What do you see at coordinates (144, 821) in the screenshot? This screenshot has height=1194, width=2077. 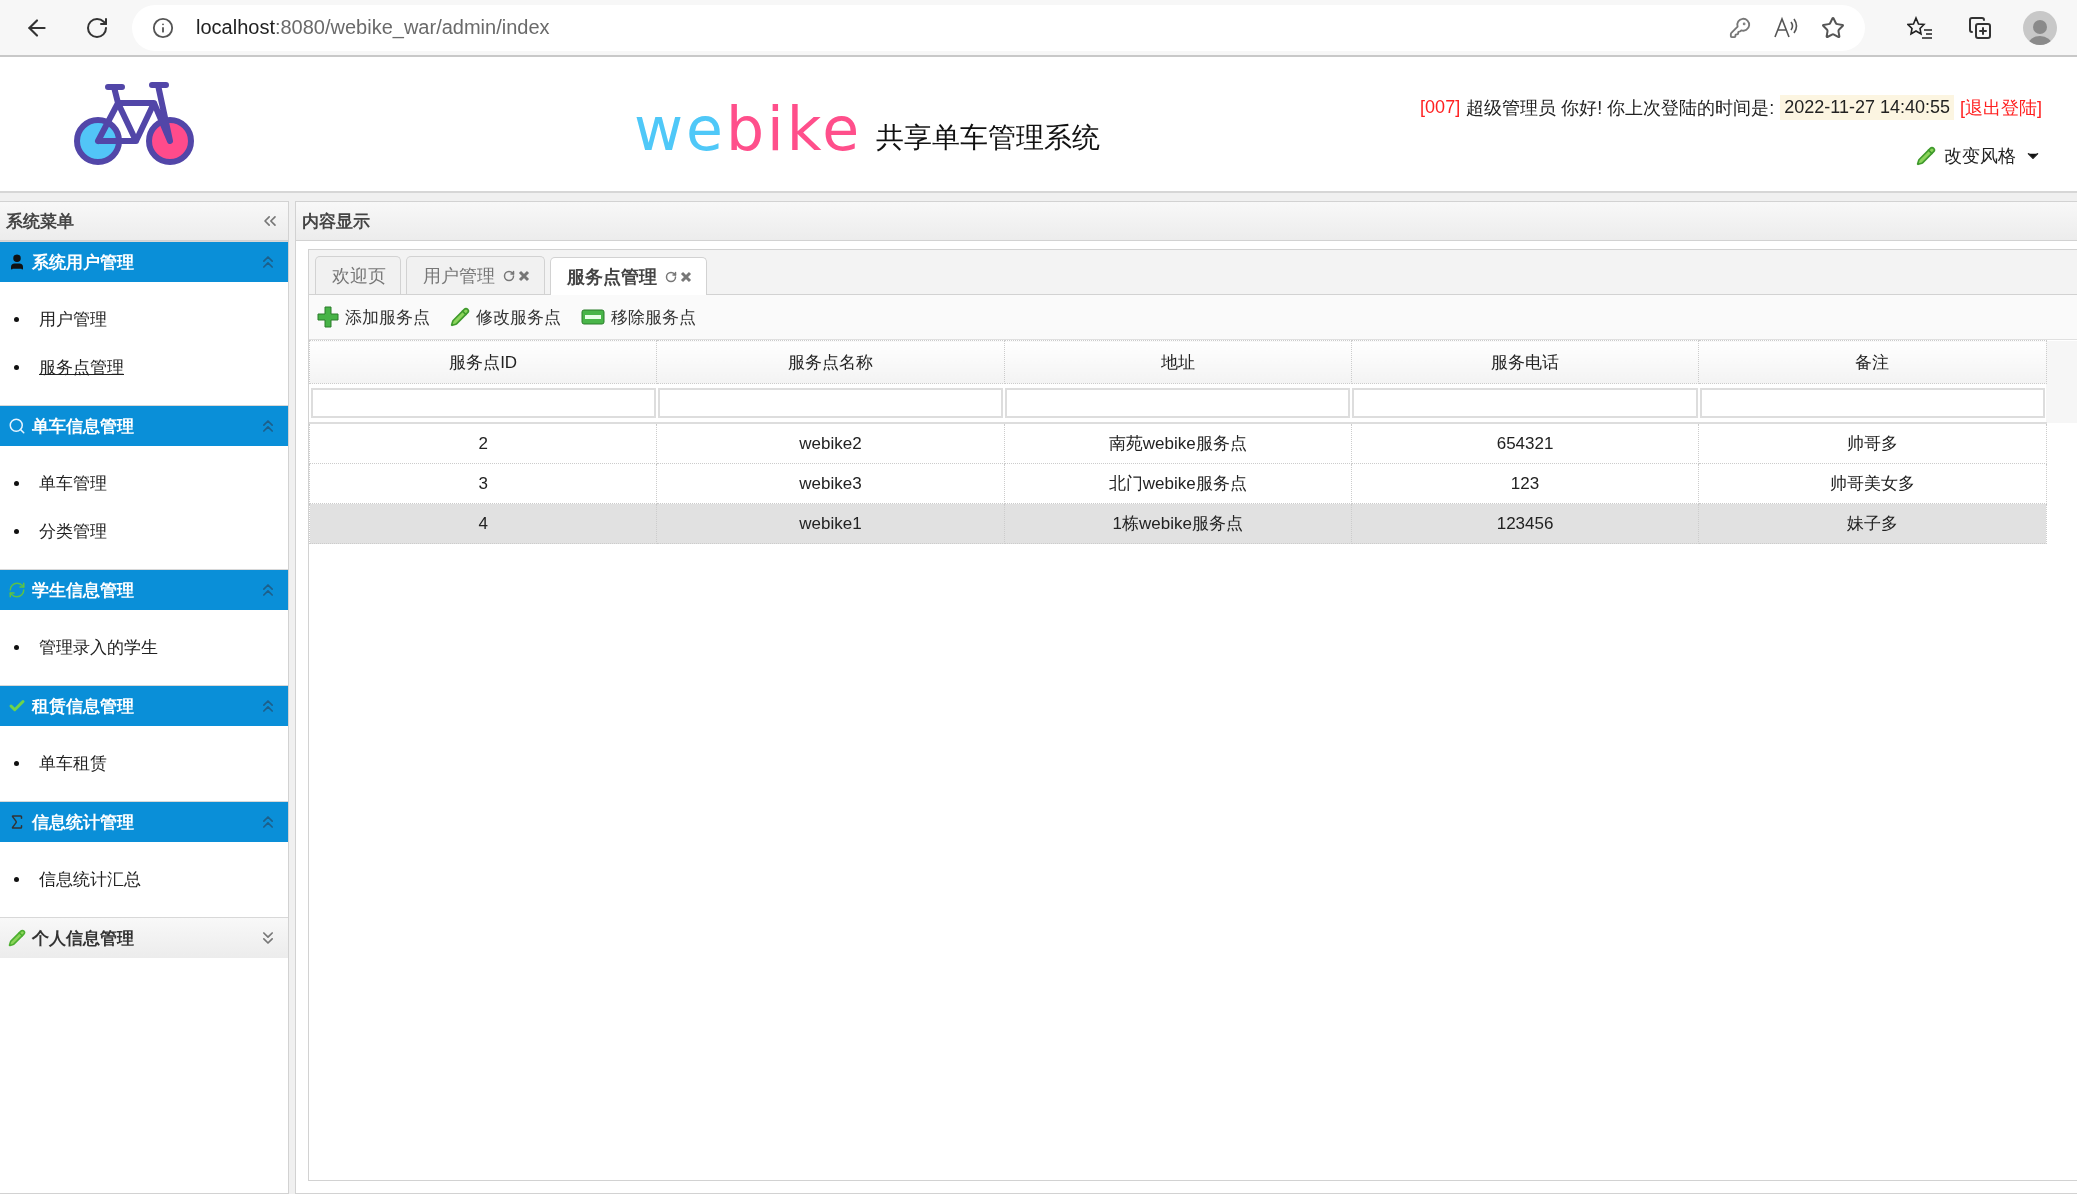 I see `menu-group-header: 信息统计管理` at bounding box center [144, 821].